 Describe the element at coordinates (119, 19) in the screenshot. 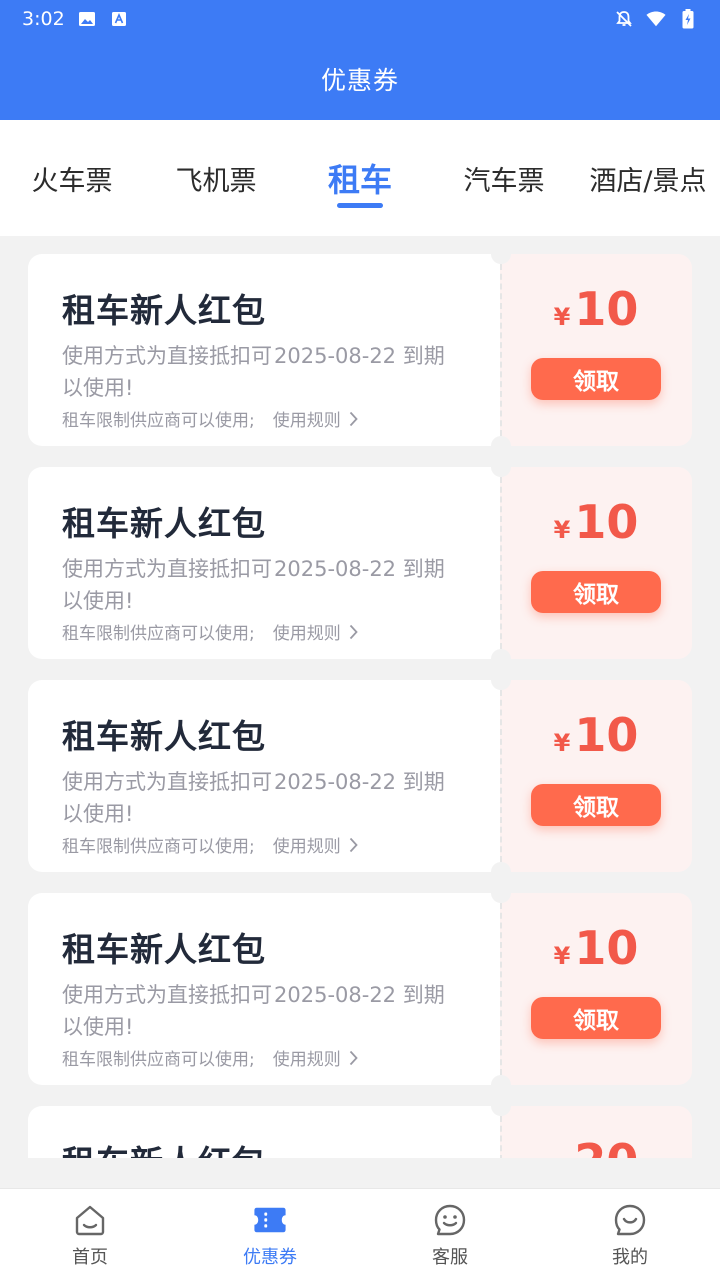

I see `a-icon` at that location.